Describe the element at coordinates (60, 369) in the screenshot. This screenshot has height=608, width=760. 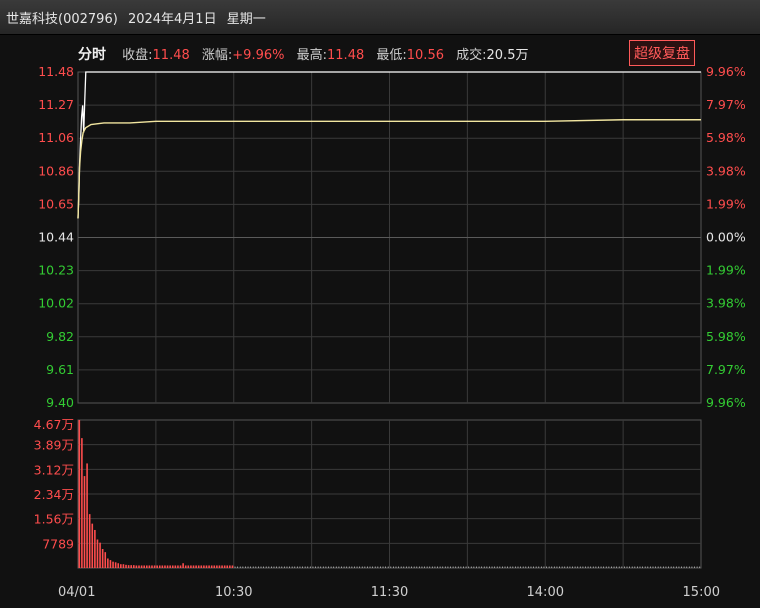
I see `price-tick-label: 9.61` at that location.